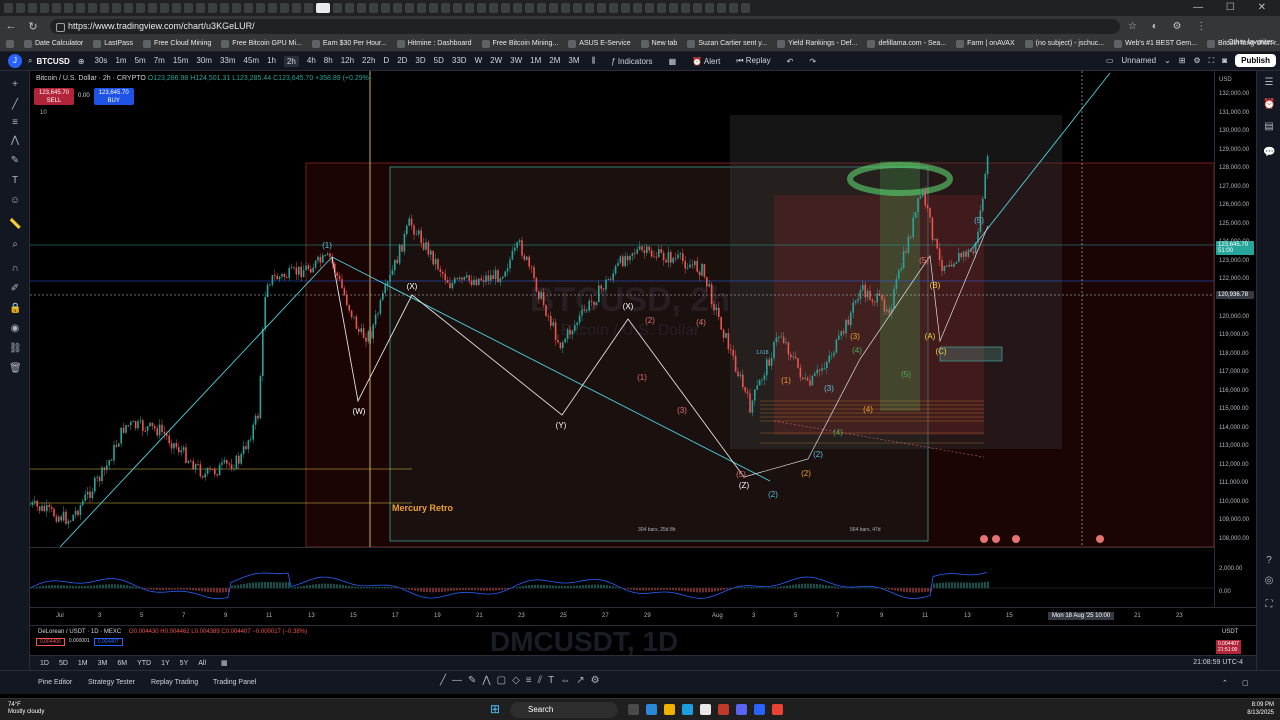 Image resolution: width=1280 pixels, height=720 pixels. Describe the element at coordinates (930, 336) in the screenshot. I see `wave-label: (A)` at that location.